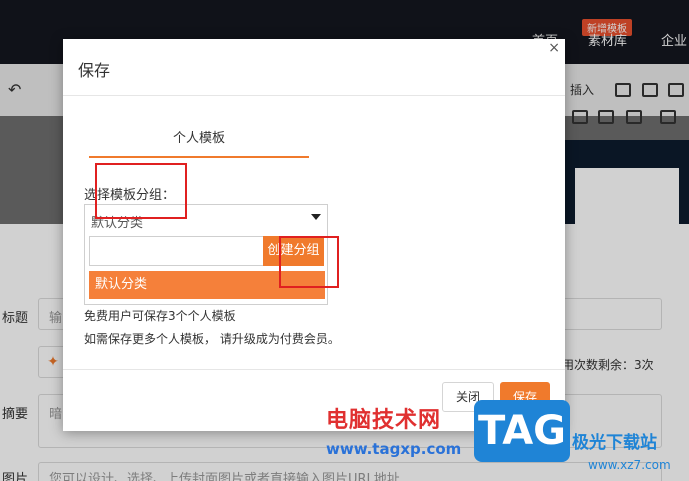 The width and height of the screenshot is (689, 481). I want to click on watermark-brand-url: www.xz7.com, so click(629, 465).